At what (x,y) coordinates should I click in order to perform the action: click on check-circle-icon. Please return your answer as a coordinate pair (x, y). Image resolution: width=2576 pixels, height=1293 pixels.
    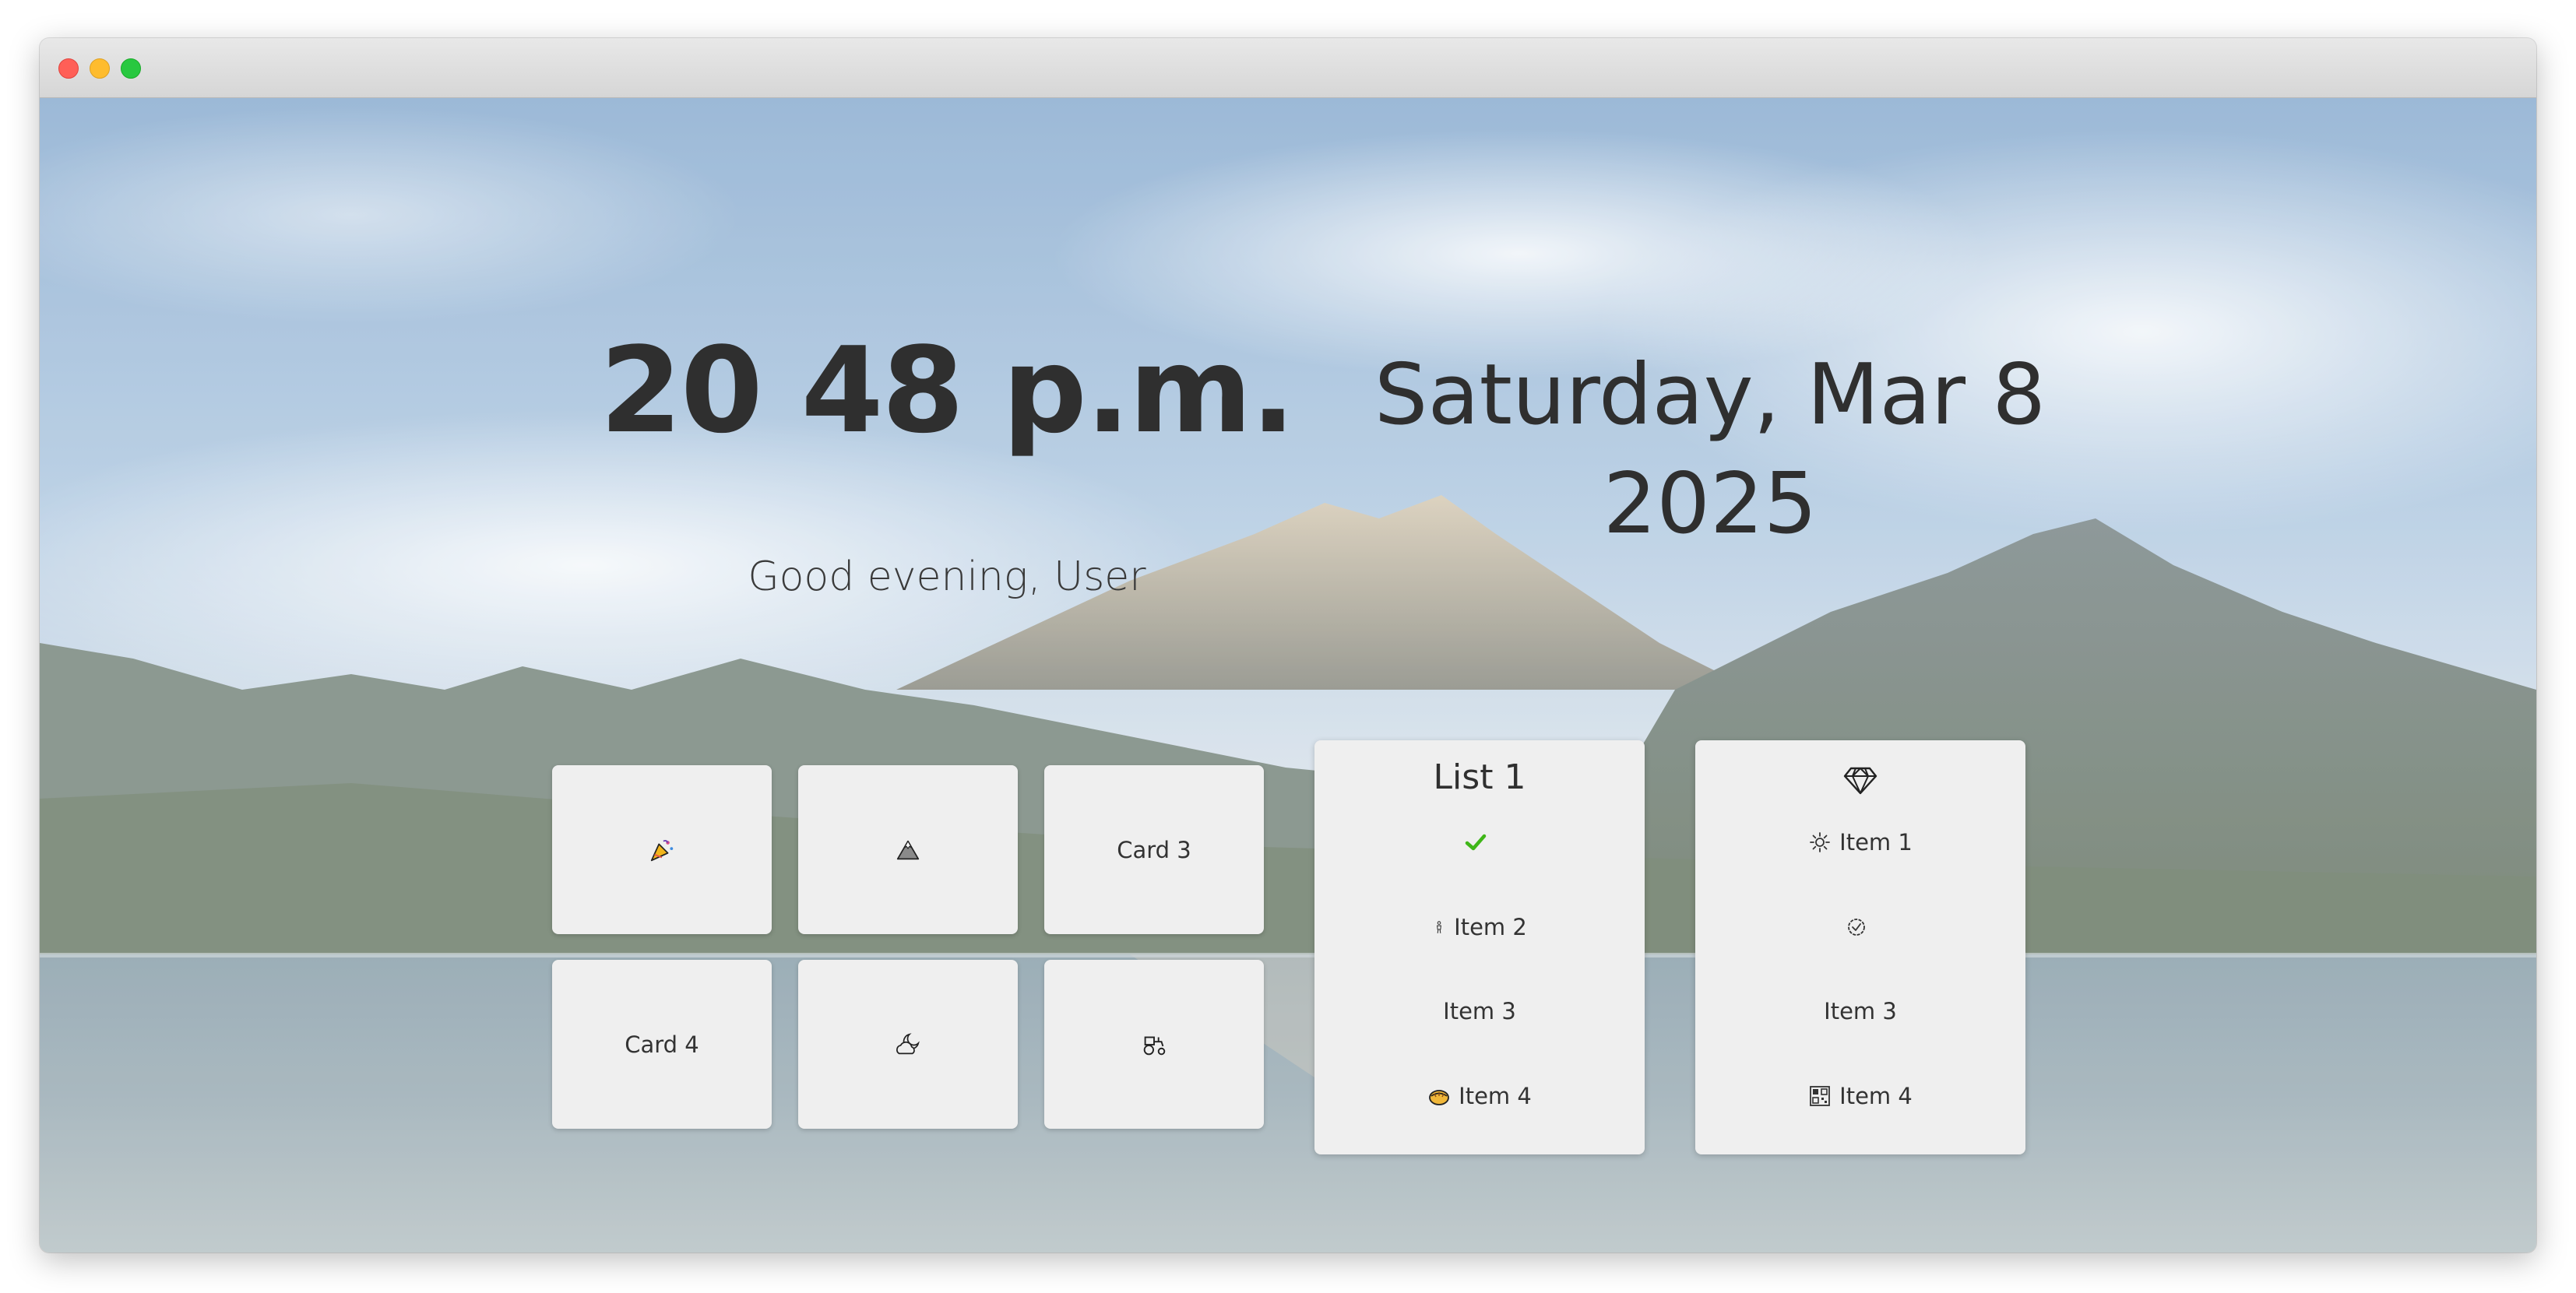
    Looking at the image, I should click on (1856, 927).